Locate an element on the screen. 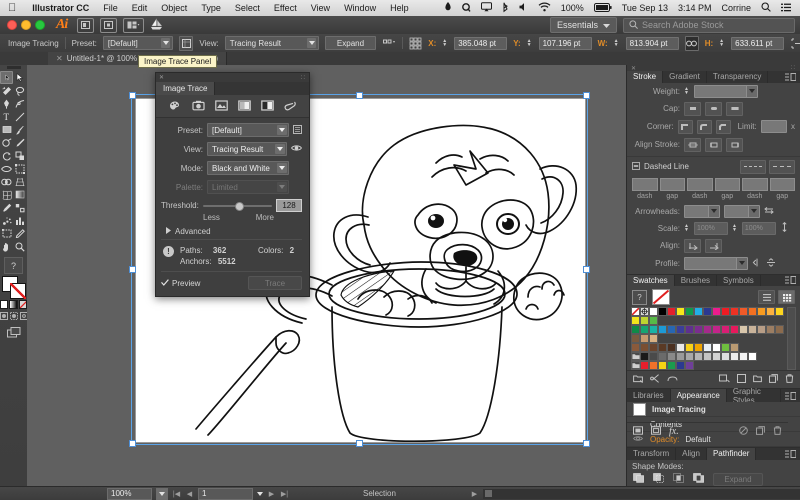 This screenshot has width=800, height=500. menubar-user: Corrine is located at coordinates (736, 8).